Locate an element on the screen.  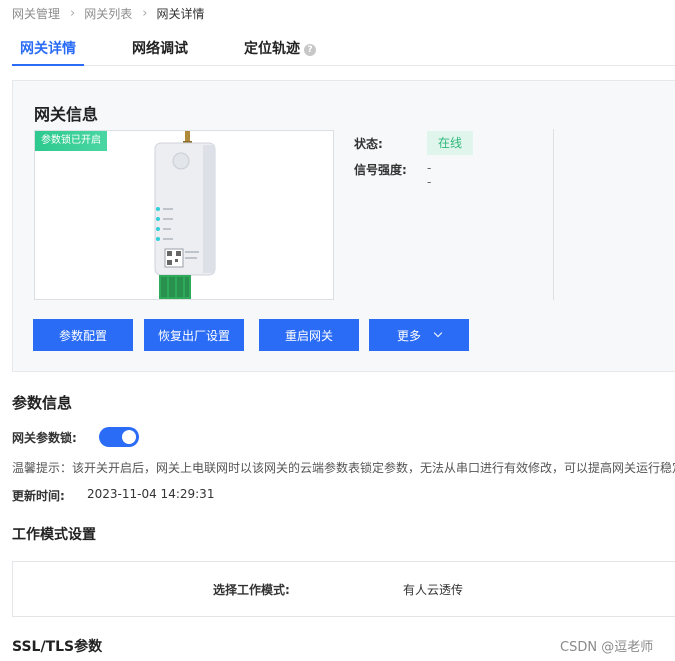
device-image-box: 参数锁已开启 is located at coordinates (184, 215).